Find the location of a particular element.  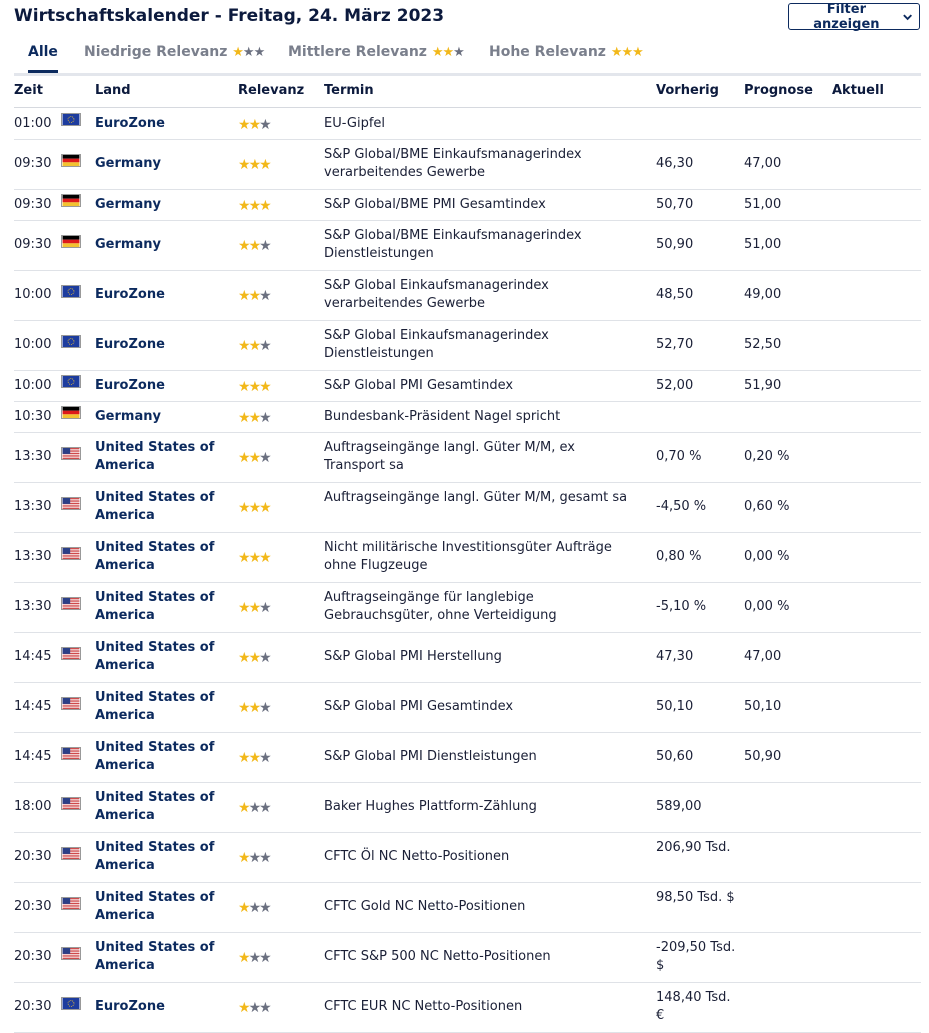

previous-value: 48,50 is located at coordinates (675, 294).